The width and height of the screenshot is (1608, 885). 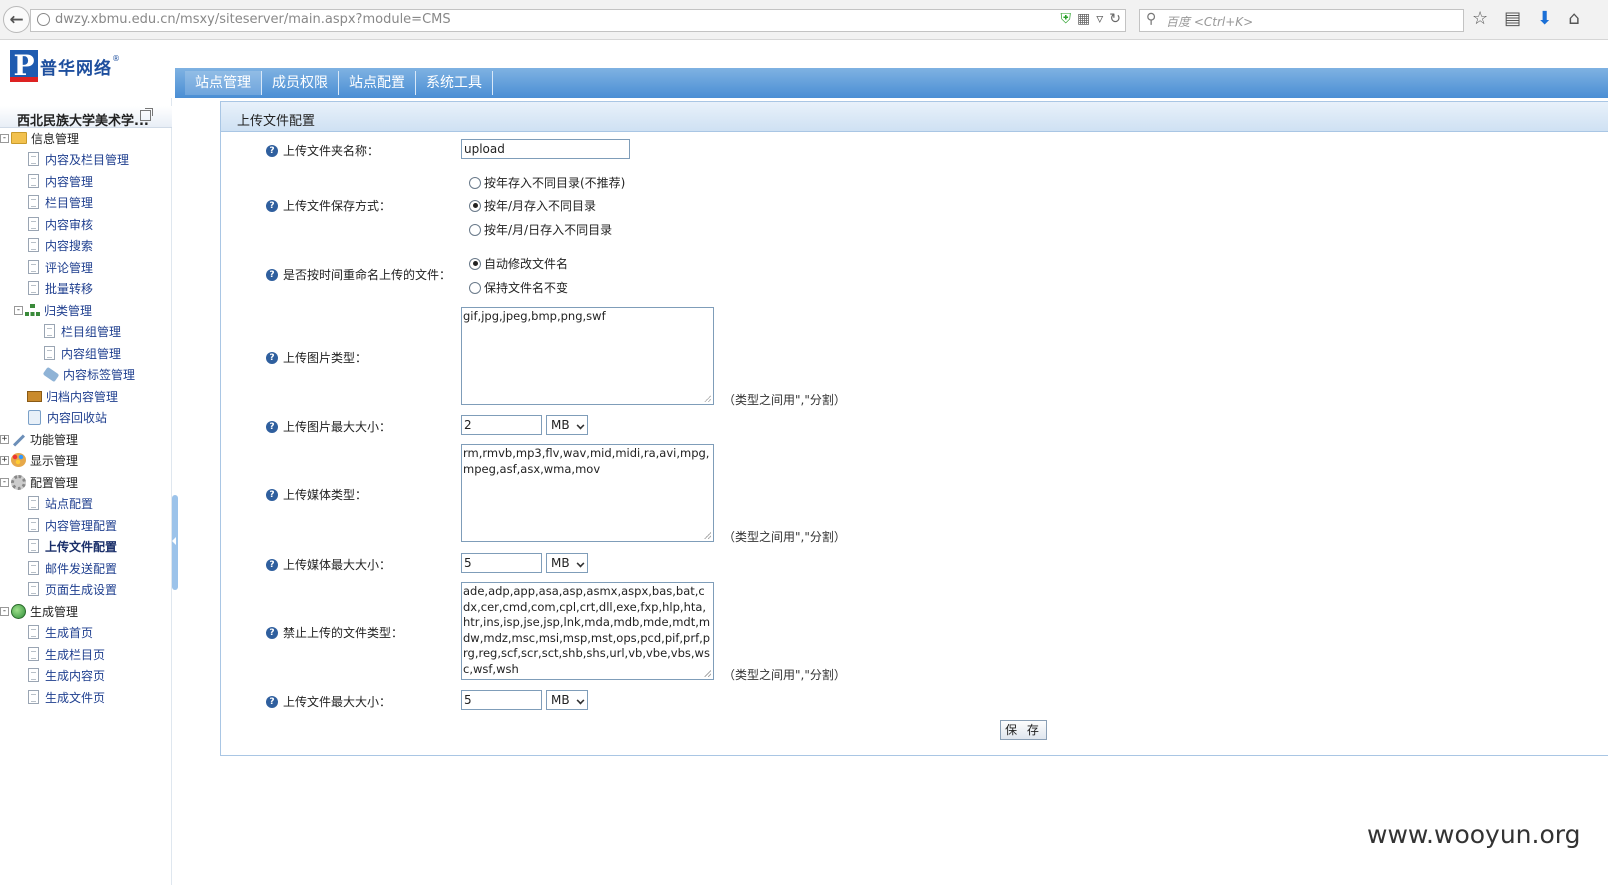 What do you see at coordinates (518, 287) in the screenshot?
I see `rename-option-keep: 保持文件名不变` at bounding box center [518, 287].